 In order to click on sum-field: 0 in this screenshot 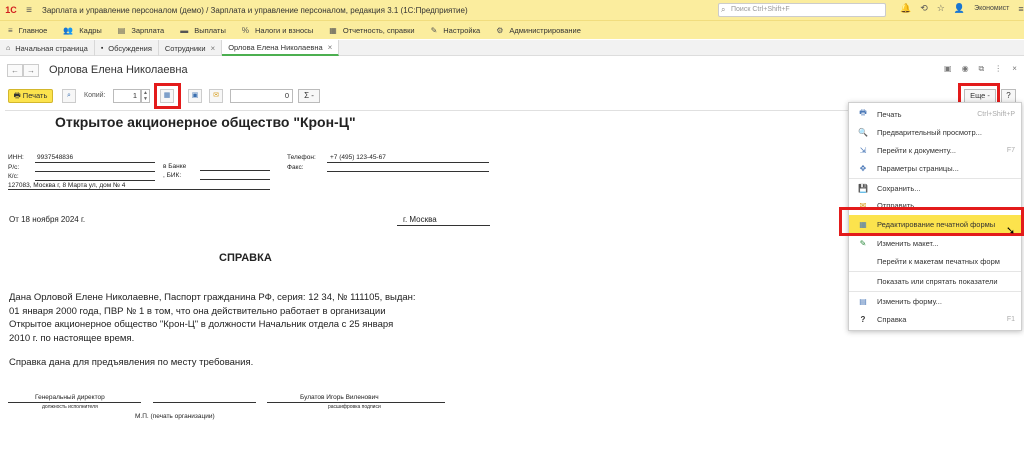, I will do `click(261, 96)`.